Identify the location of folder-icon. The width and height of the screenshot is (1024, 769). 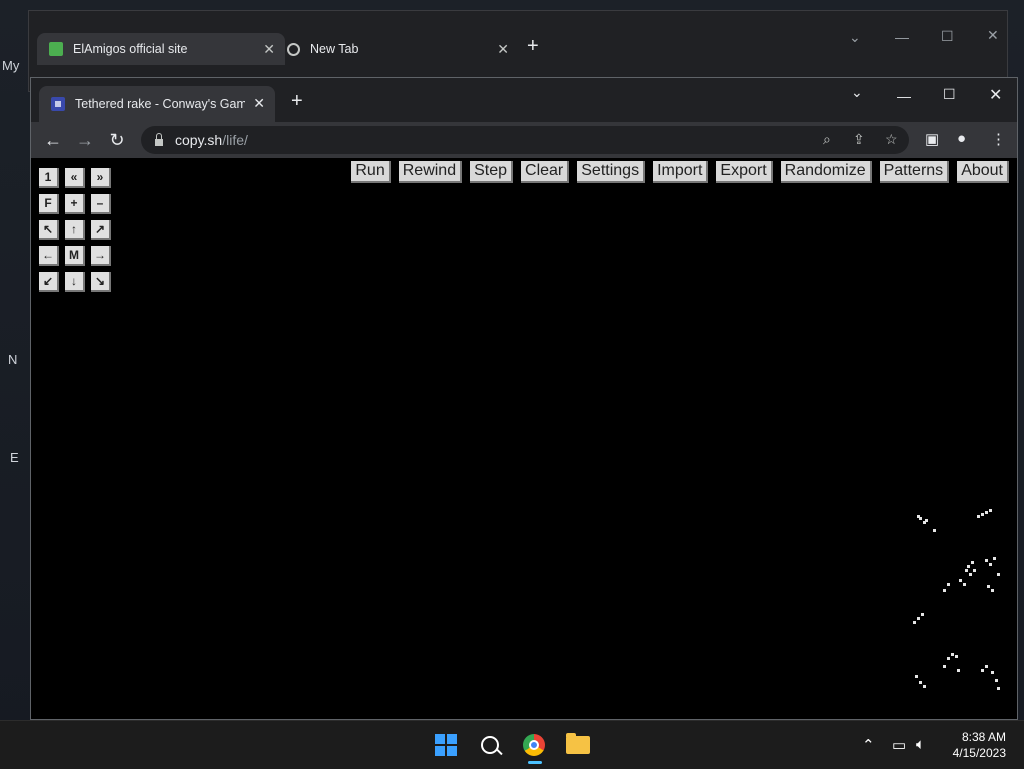
(578, 743).